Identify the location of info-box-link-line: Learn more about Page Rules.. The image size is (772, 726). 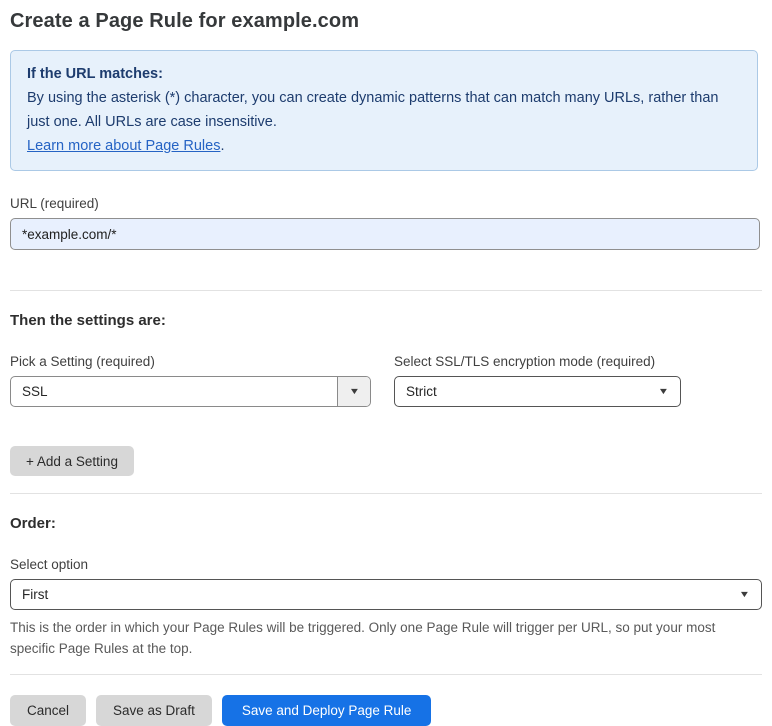
(384, 146).